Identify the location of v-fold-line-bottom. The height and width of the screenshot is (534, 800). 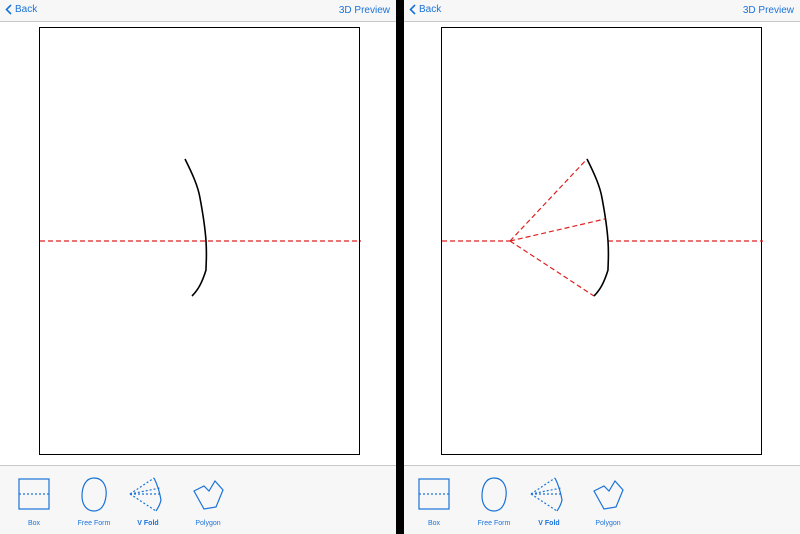
(552, 268).